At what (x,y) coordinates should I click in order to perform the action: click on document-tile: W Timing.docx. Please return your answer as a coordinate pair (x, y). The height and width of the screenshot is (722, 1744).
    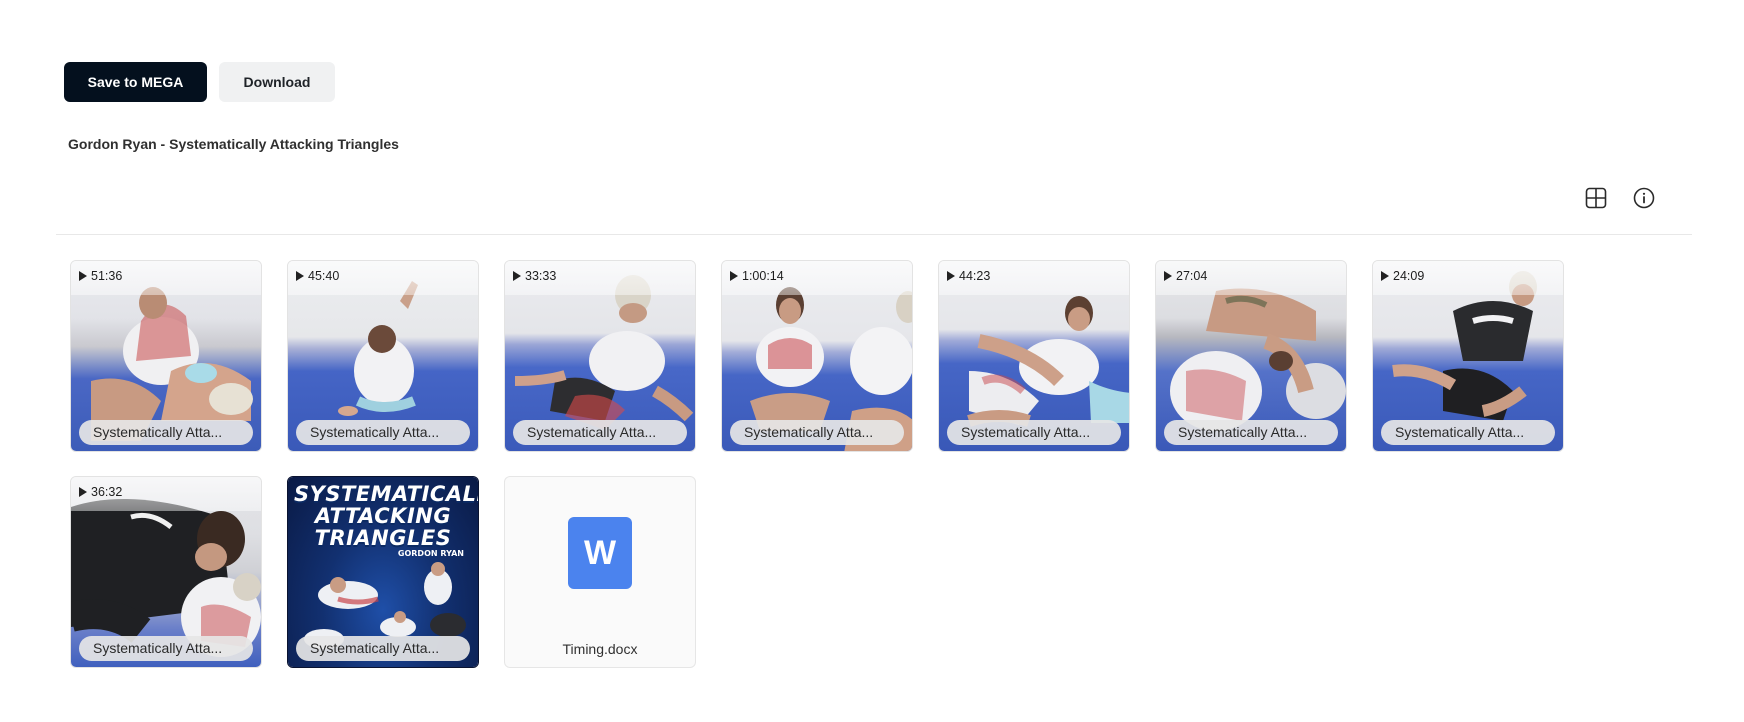
    Looking at the image, I should click on (600, 572).